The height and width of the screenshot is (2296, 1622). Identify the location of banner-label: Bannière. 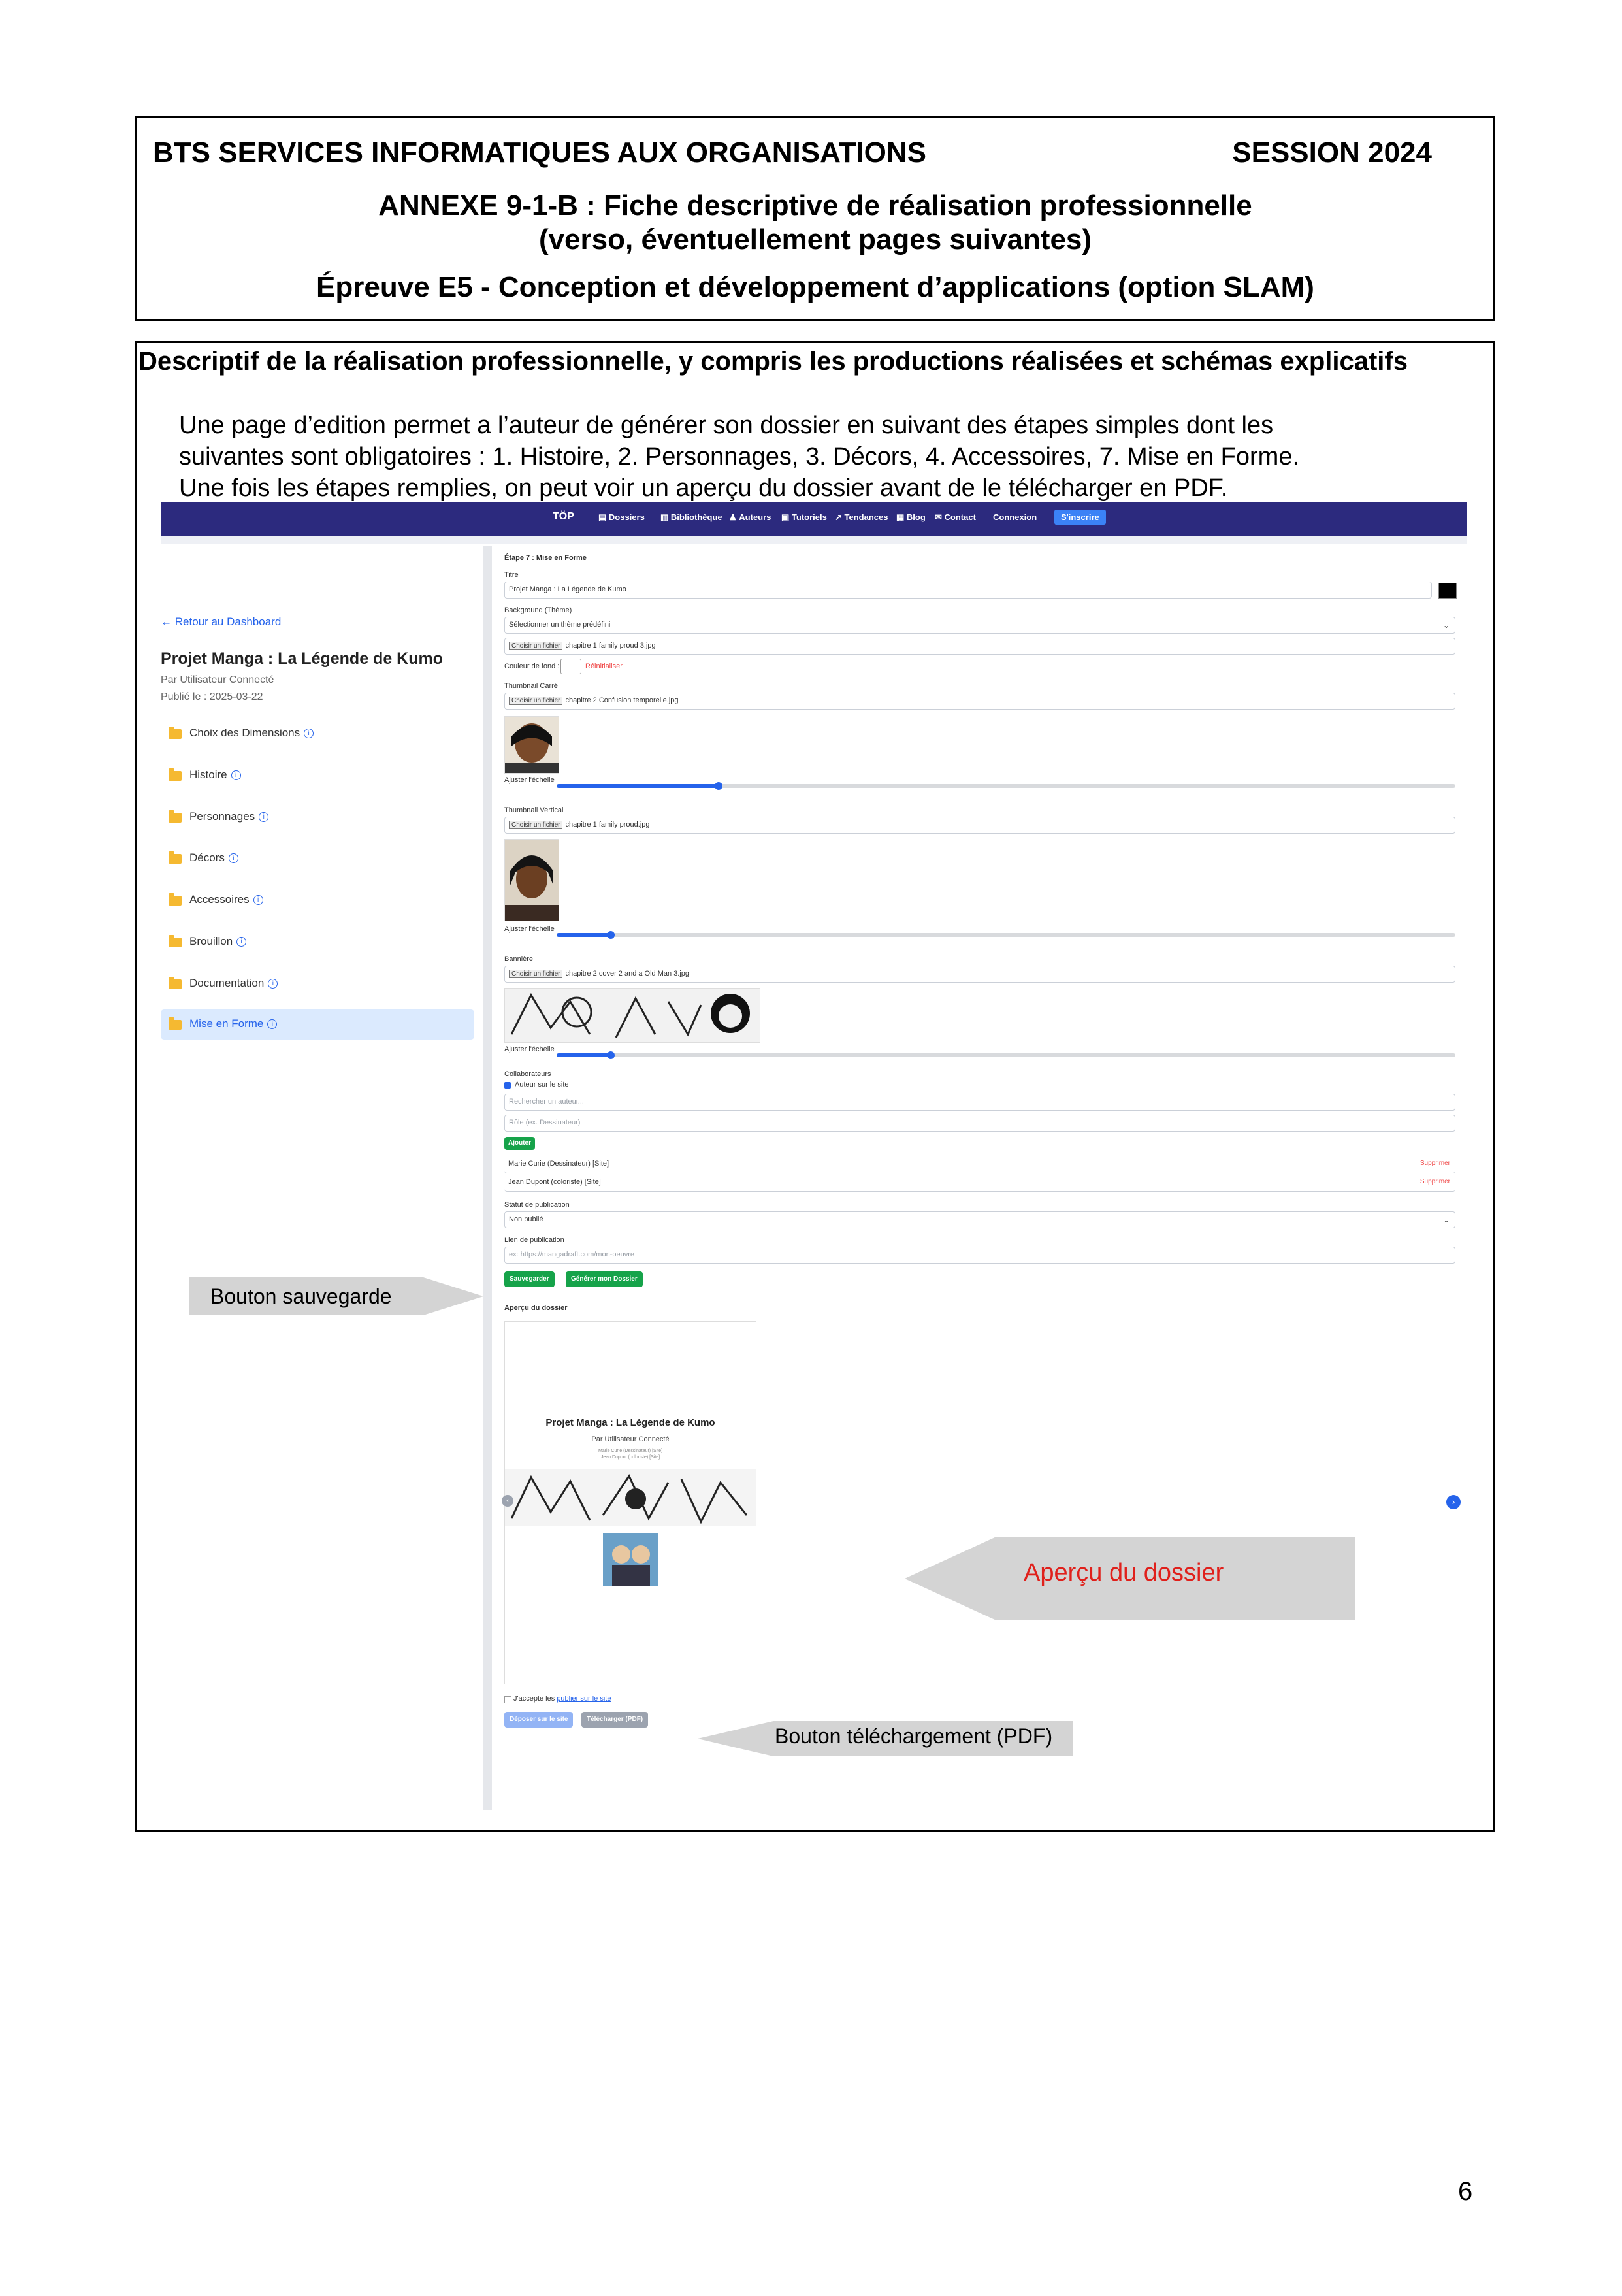
(519, 959).